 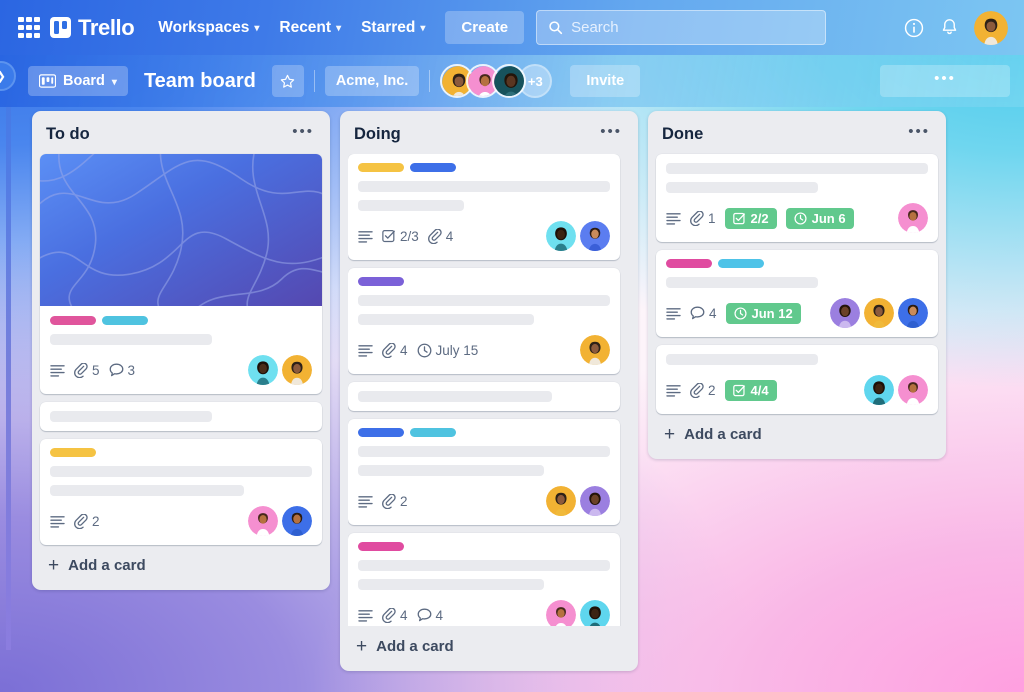 What do you see at coordinates (509, 81) in the screenshot?
I see `member-avatar` at bounding box center [509, 81].